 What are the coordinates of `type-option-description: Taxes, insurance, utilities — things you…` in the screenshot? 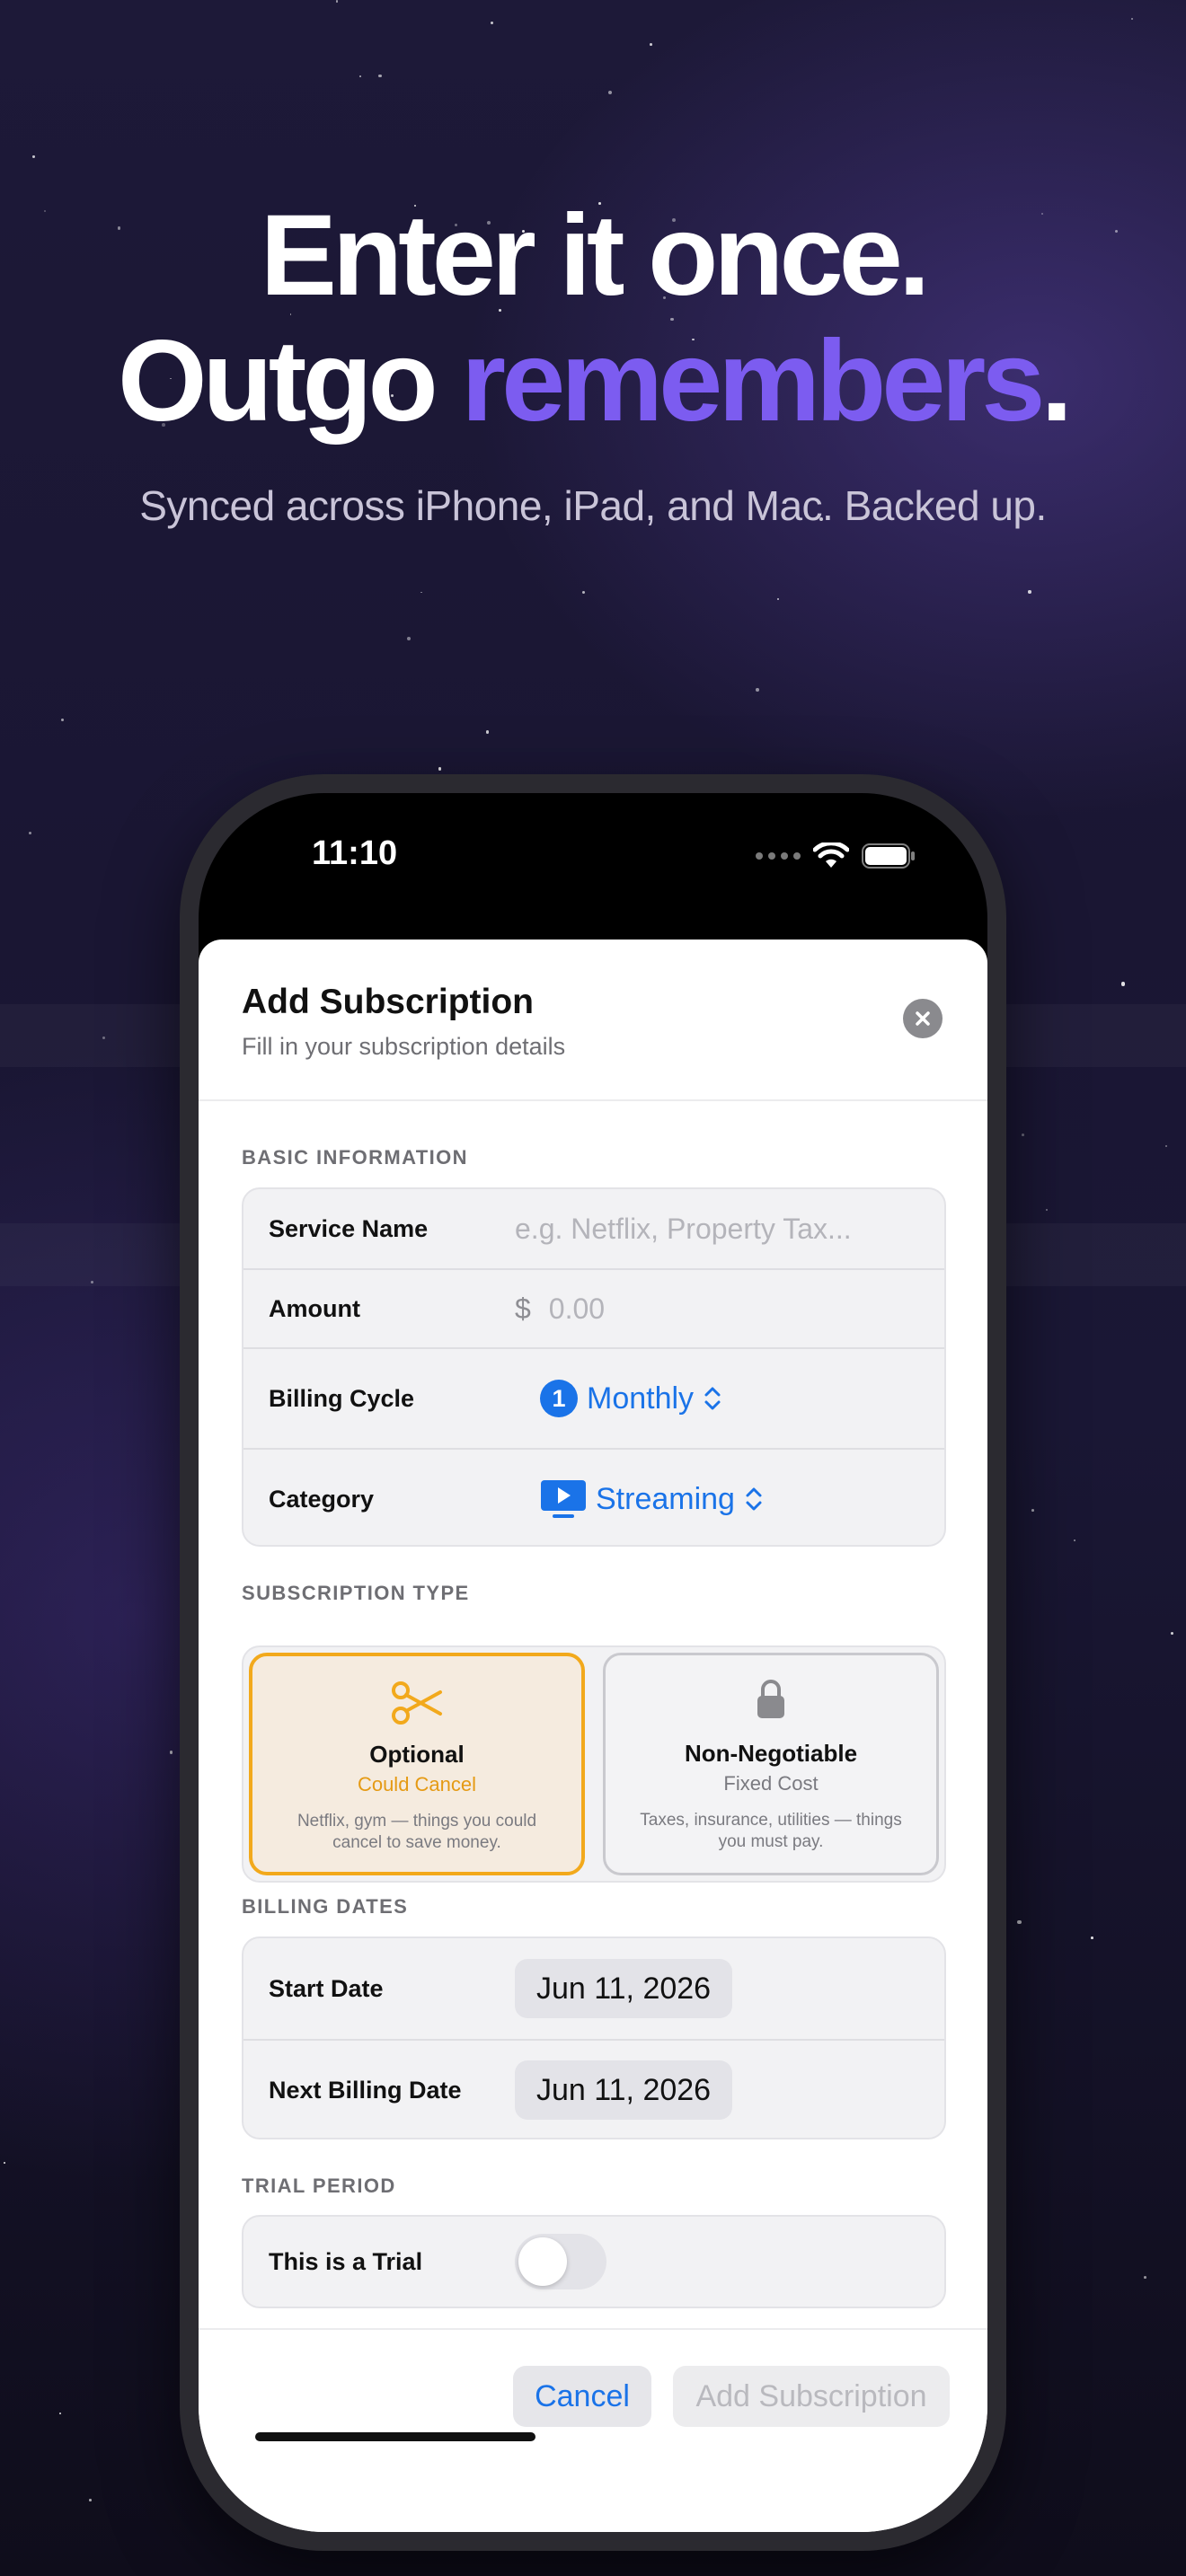 It's located at (771, 1831).